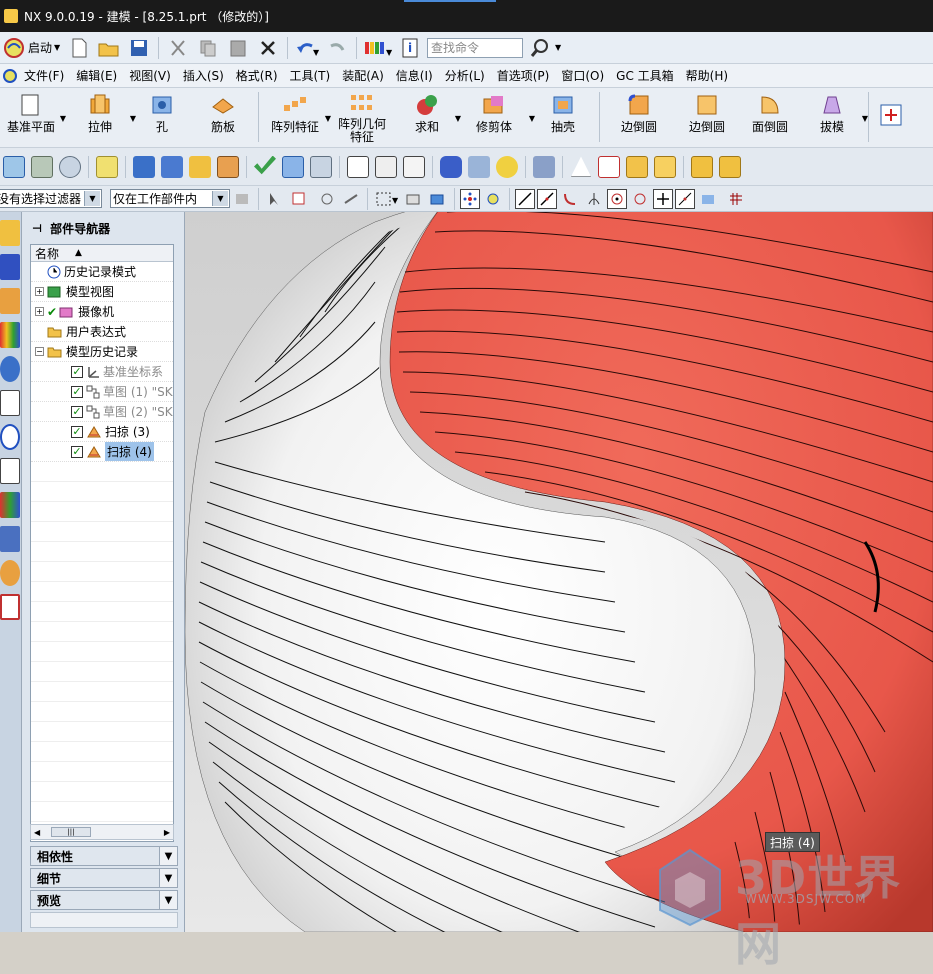 The image size is (933, 974). I want to click on menu-view: 视图(V), so click(150, 75).